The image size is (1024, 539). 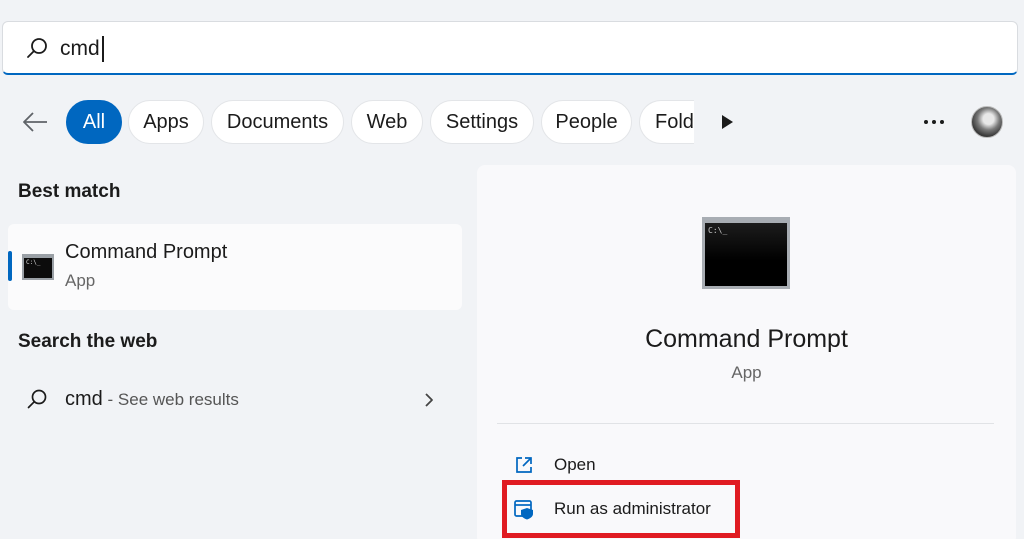 What do you see at coordinates (666, 122) in the screenshot?
I see `filter-chip-folders: Fold` at bounding box center [666, 122].